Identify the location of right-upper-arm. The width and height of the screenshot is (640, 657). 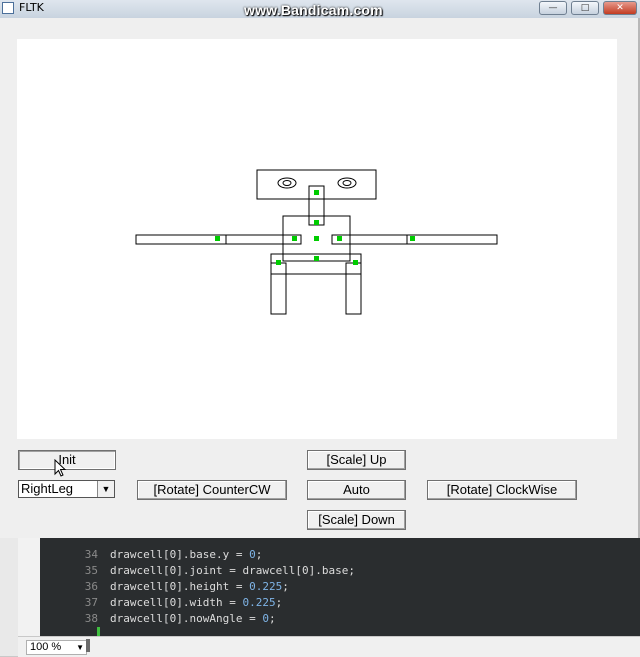
(452, 239).